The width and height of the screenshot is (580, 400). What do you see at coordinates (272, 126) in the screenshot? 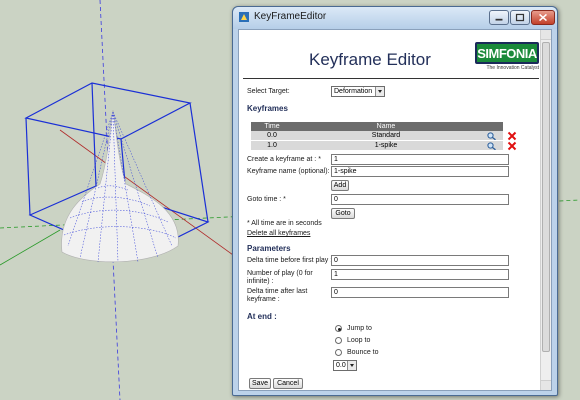
I see `column-time: Time` at bounding box center [272, 126].